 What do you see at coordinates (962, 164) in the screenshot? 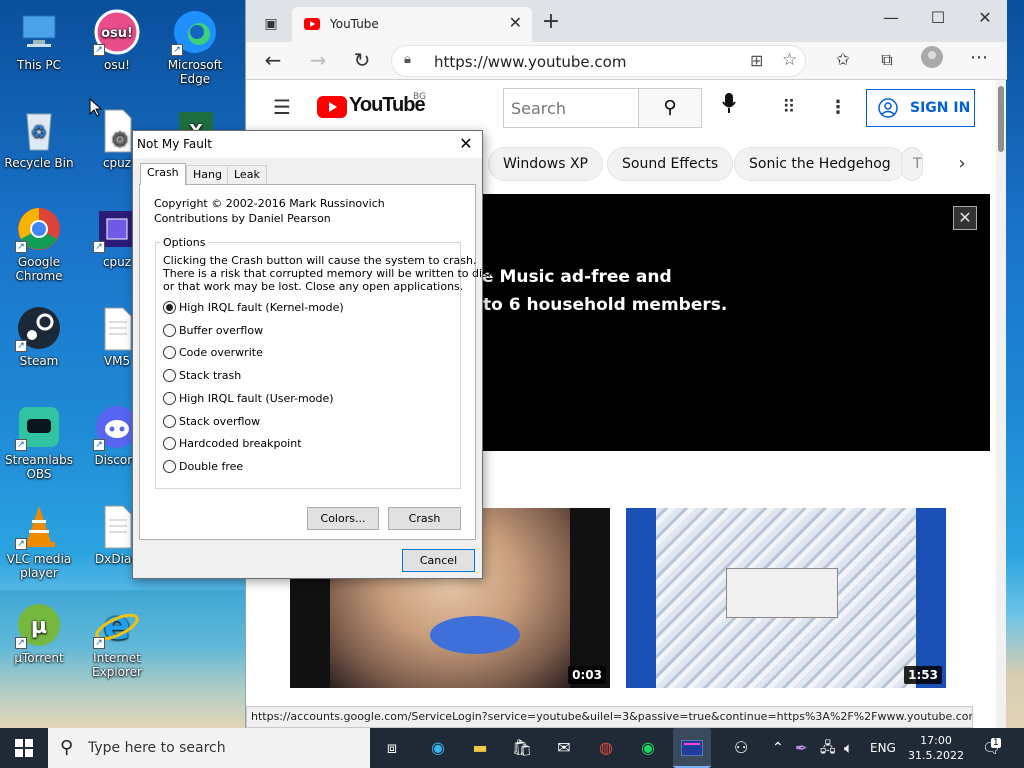
I see `chevron-right-icon: ›` at bounding box center [962, 164].